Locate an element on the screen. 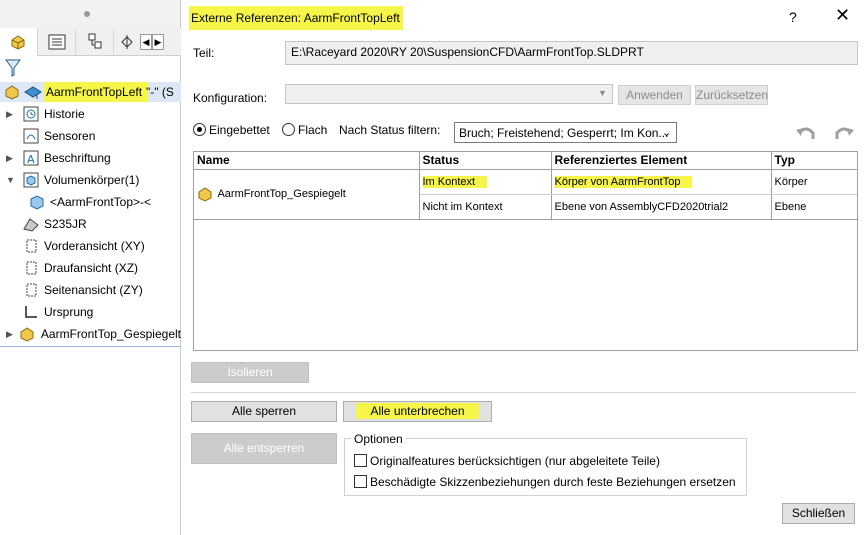 The width and height of the screenshot is (866, 535). redo-icon is located at coordinates (844, 133).